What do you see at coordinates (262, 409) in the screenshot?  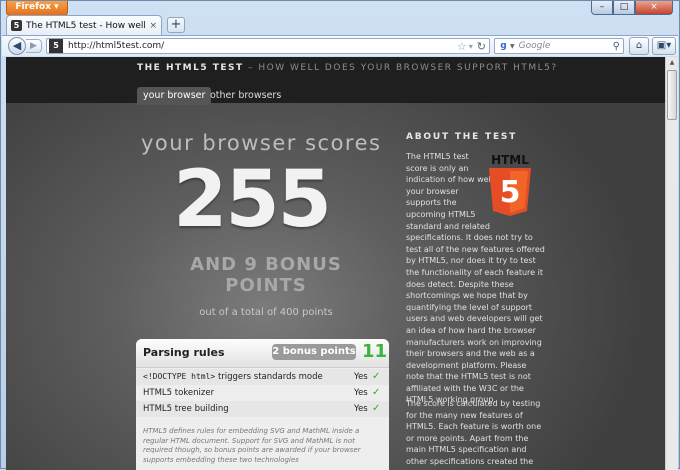 I see `table-row: HTML5 tree building Yes ✓` at bounding box center [262, 409].